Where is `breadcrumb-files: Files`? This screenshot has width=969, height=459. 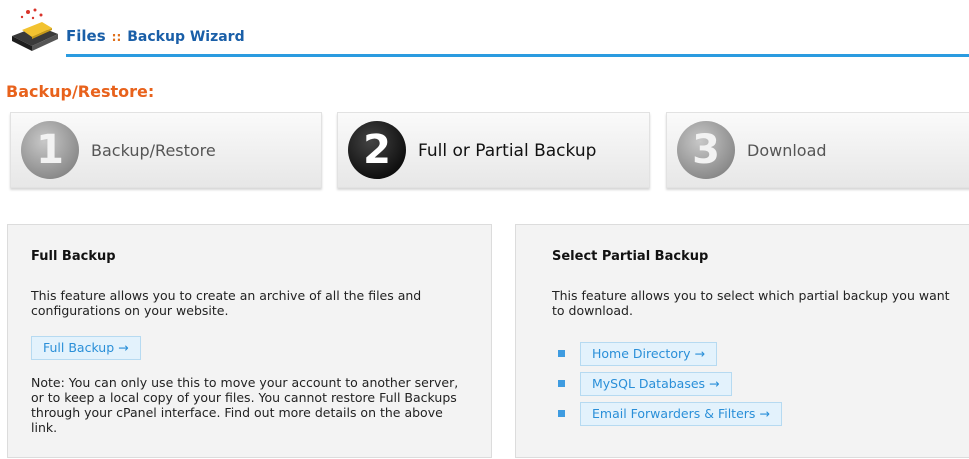
breadcrumb-files: Files is located at coordinates (86, 36).